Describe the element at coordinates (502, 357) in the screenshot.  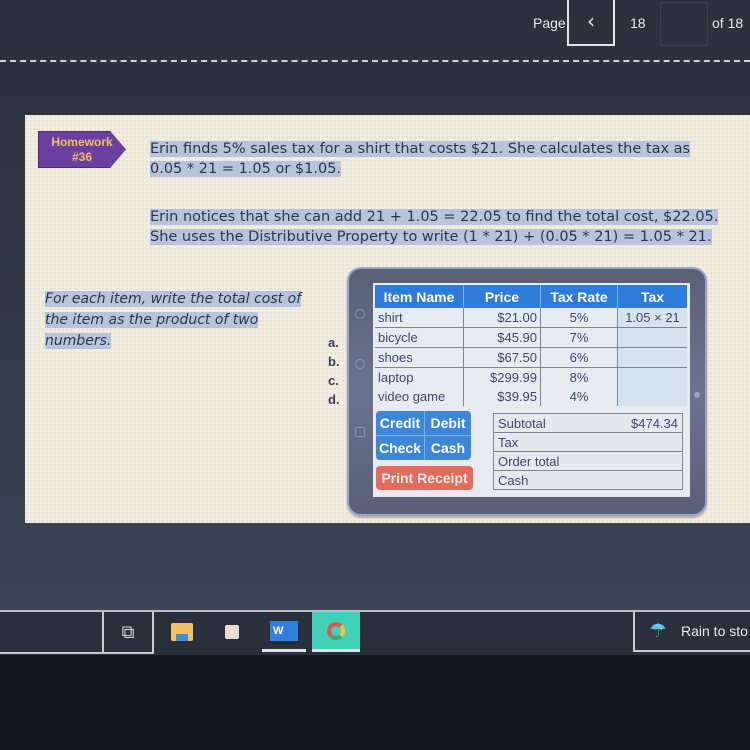
I see `item-price: $67.50` at that location.